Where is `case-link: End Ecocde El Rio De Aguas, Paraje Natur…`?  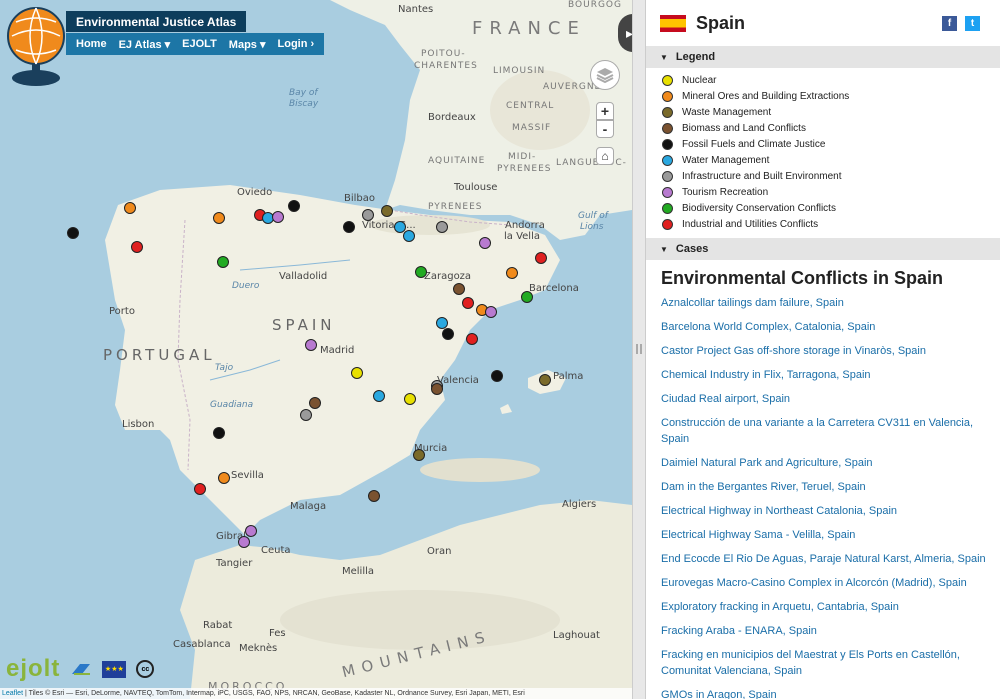 case-link: End Ecocde El Rio De Aguas, Paraje Natur… is located at coordinates (823, 559).